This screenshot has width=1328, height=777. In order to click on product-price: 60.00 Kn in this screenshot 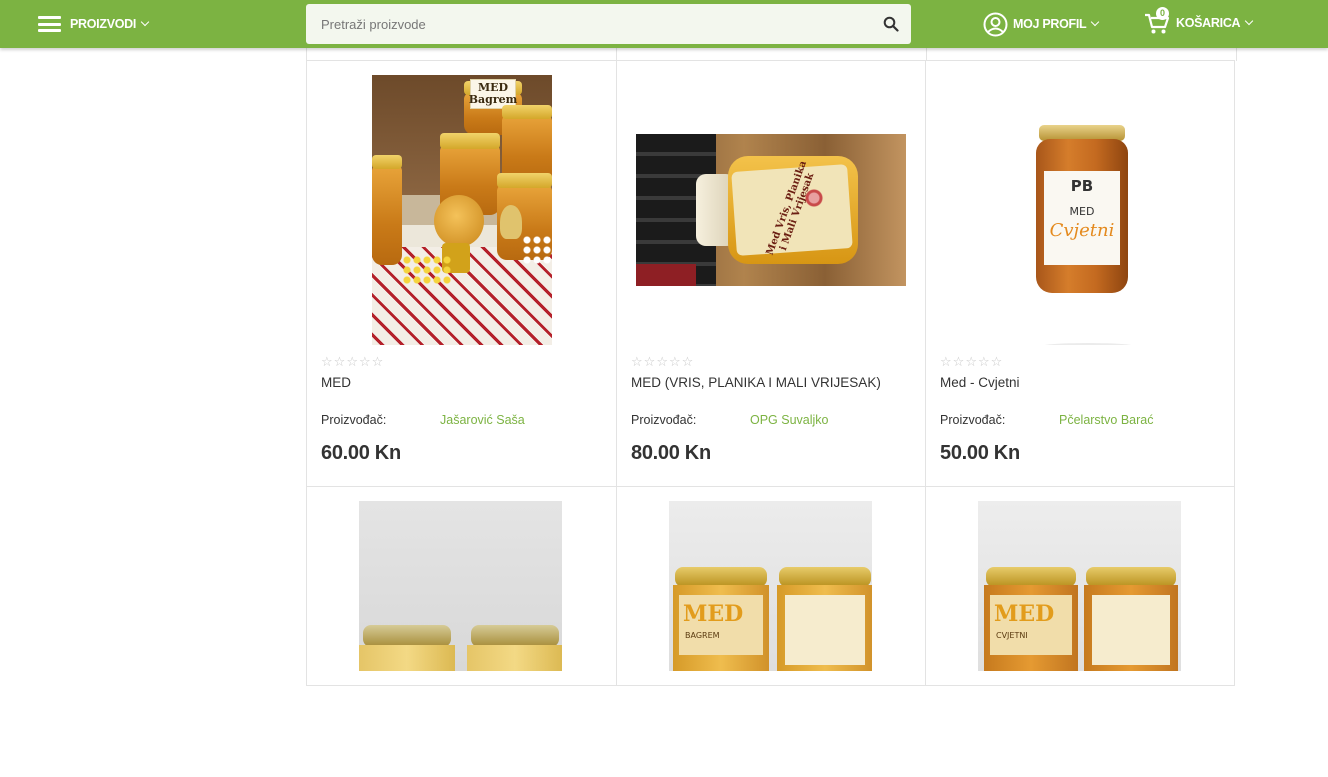, I will do `click(361, 453)`.